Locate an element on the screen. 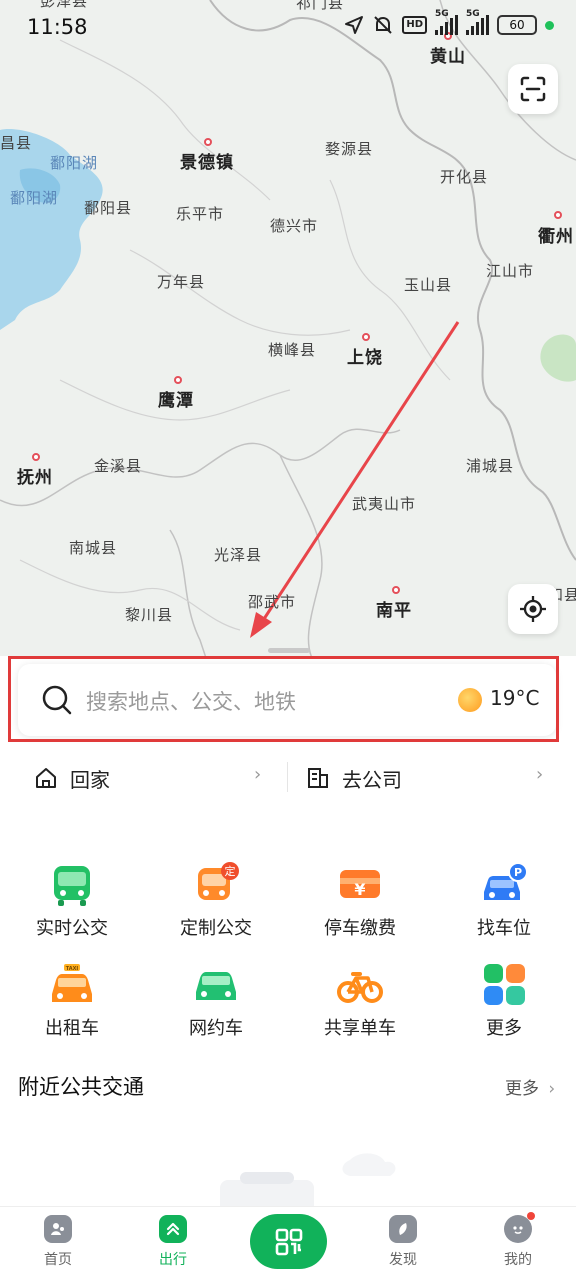 This screenshot has height=1280, width=576. map-label: 横峰县 is located at coordinates (292, 349).